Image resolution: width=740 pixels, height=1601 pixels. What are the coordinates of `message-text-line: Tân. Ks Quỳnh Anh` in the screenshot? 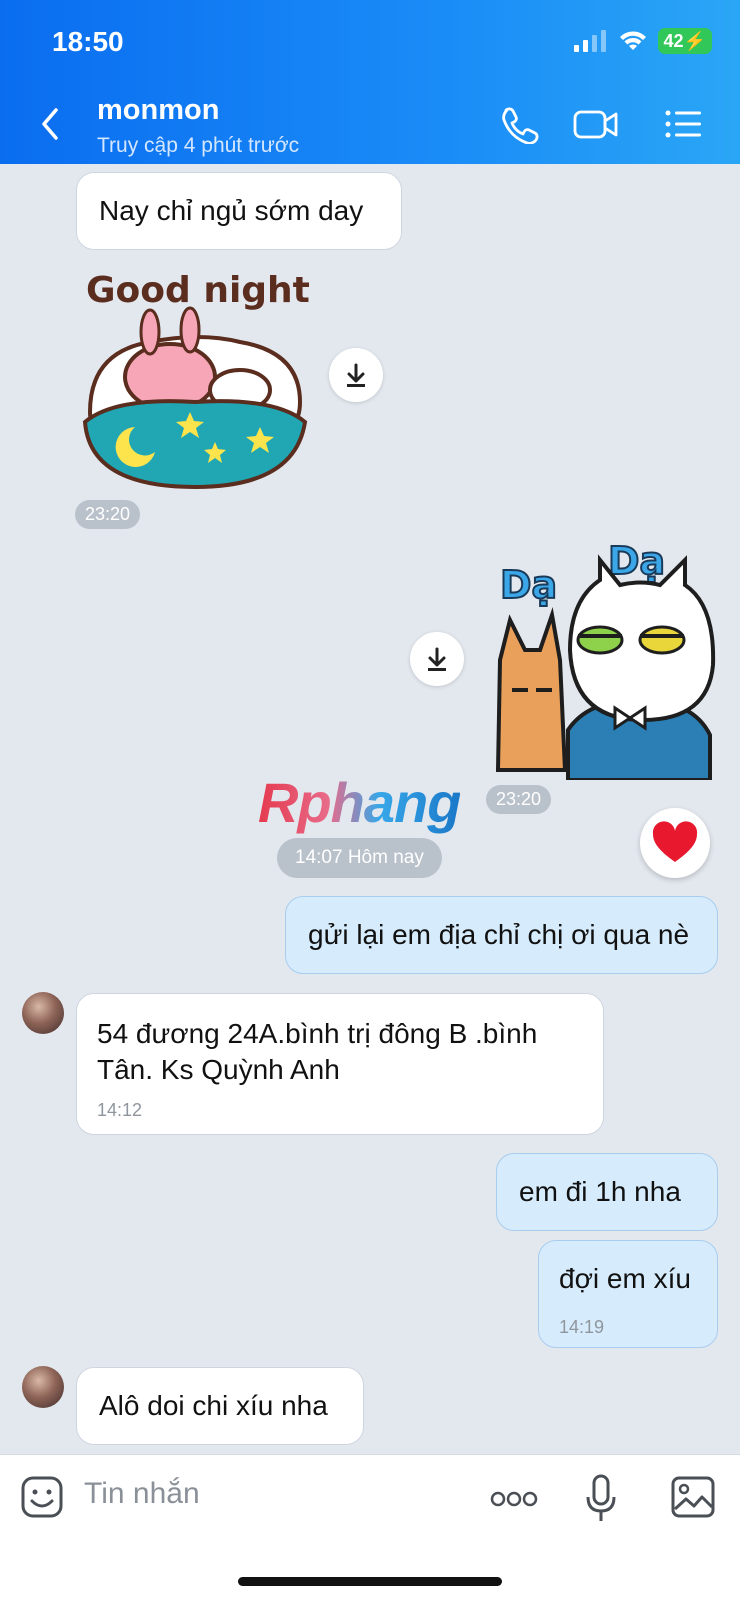 It's located at (218, 1069).